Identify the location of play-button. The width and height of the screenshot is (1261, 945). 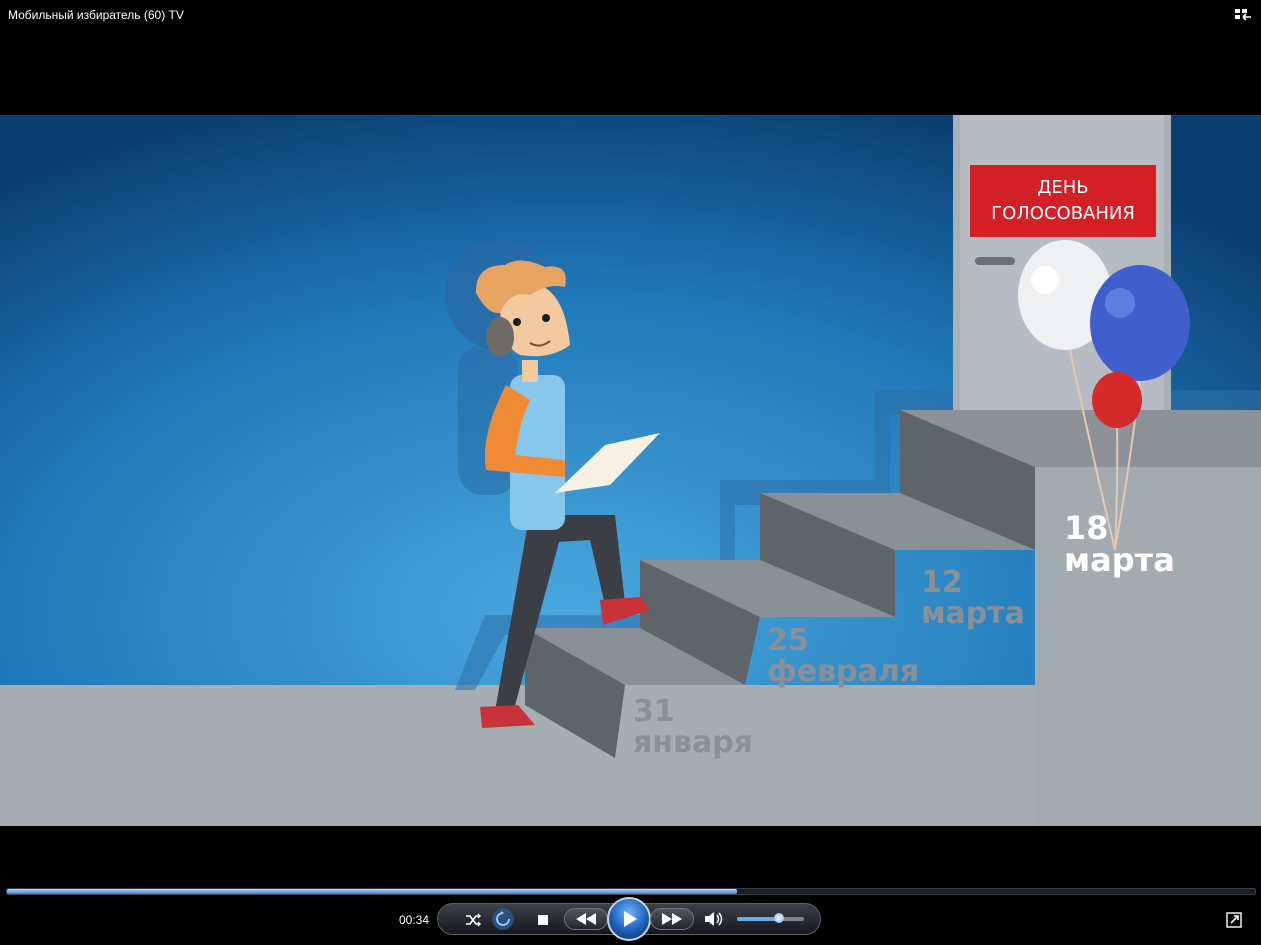
(629, 919).